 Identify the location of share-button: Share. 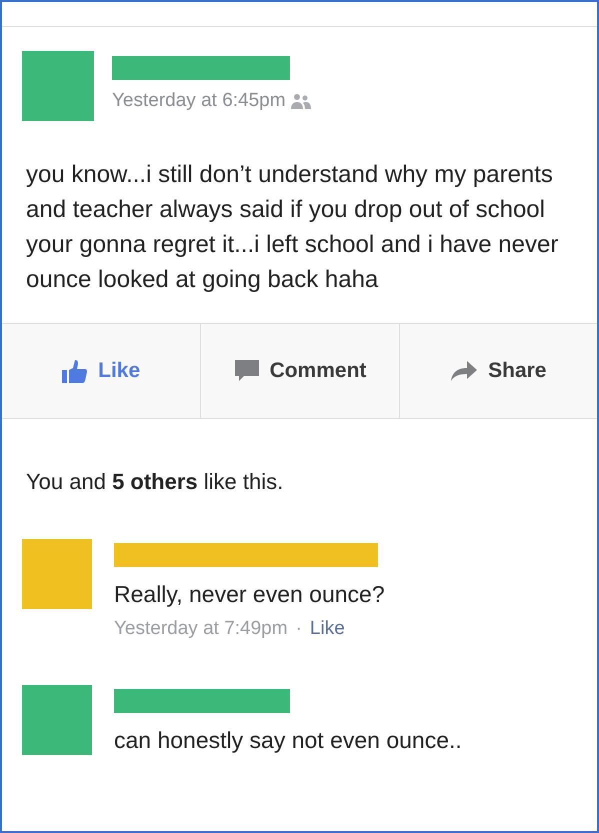
(497, 371).